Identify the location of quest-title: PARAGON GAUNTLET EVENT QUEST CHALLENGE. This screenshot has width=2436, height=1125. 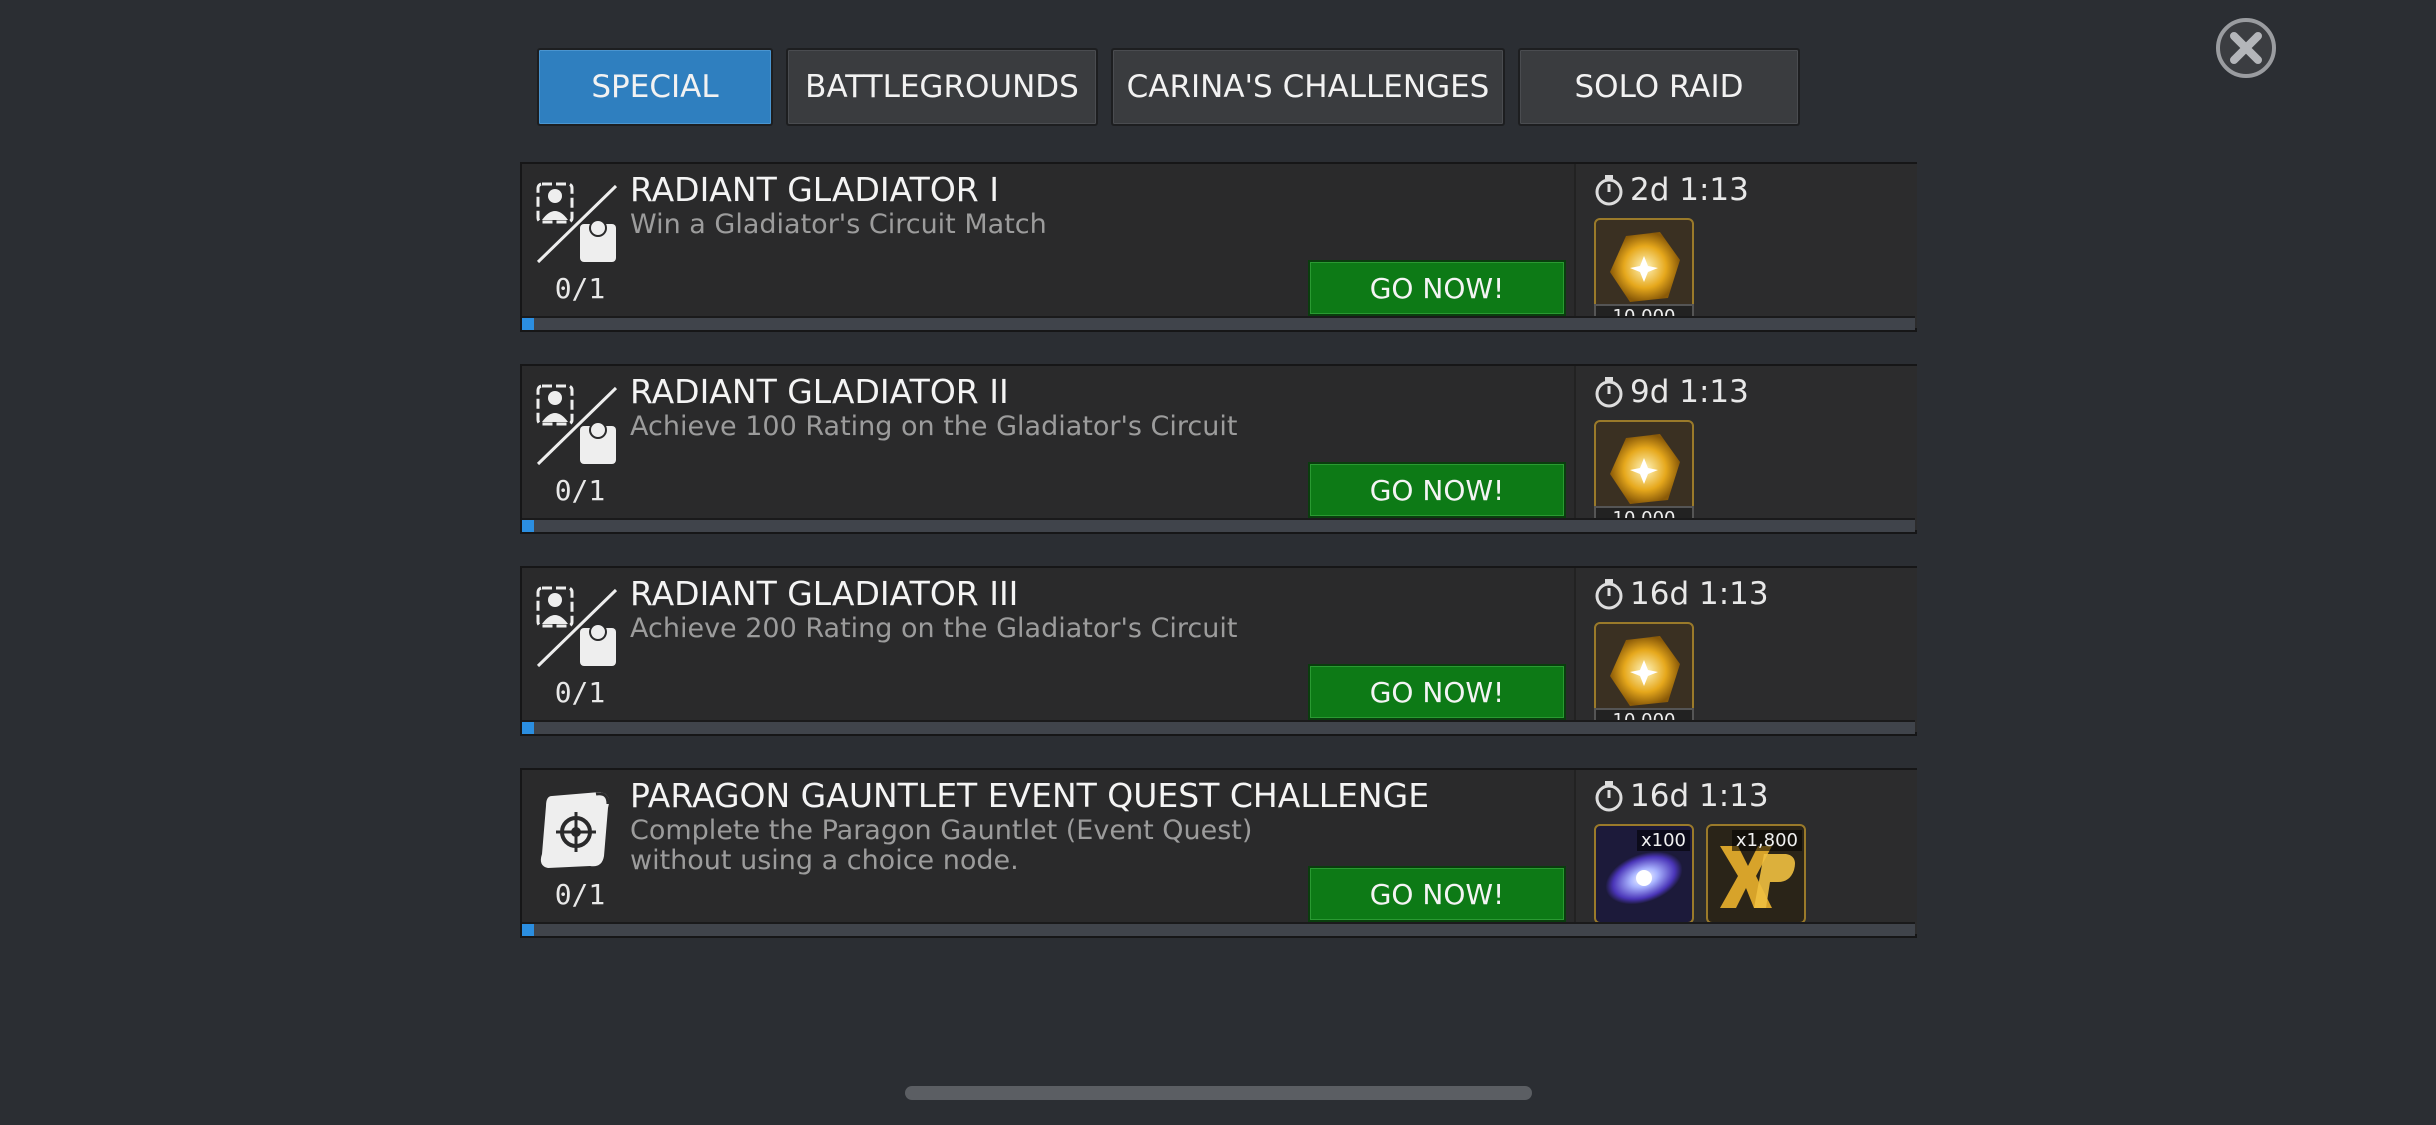
(1030, 795).